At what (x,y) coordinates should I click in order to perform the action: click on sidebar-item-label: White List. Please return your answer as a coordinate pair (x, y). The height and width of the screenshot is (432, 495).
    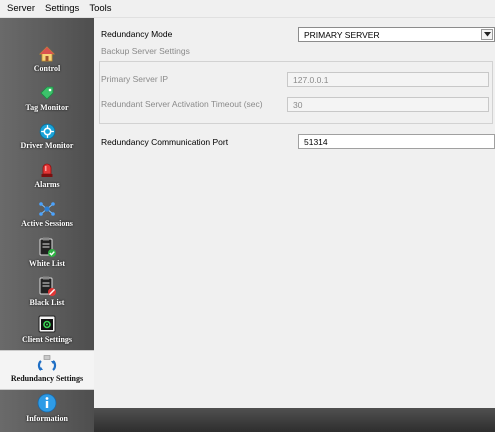
    Looking at the image, I should click on (47, 263).